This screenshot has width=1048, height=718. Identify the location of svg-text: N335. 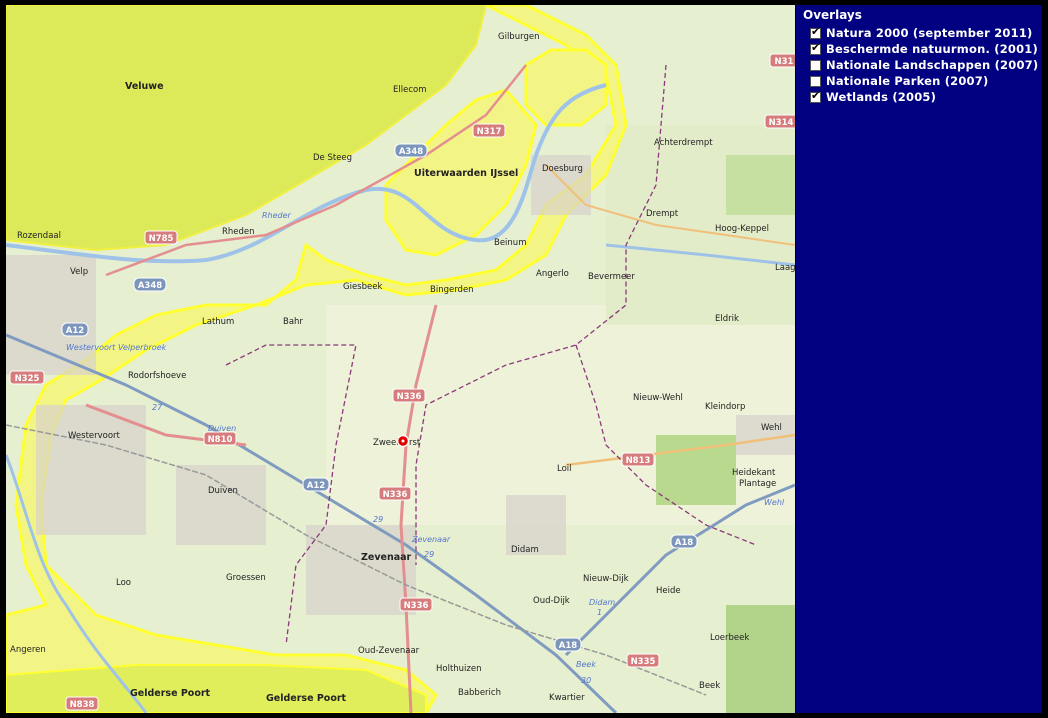
(643, 662).